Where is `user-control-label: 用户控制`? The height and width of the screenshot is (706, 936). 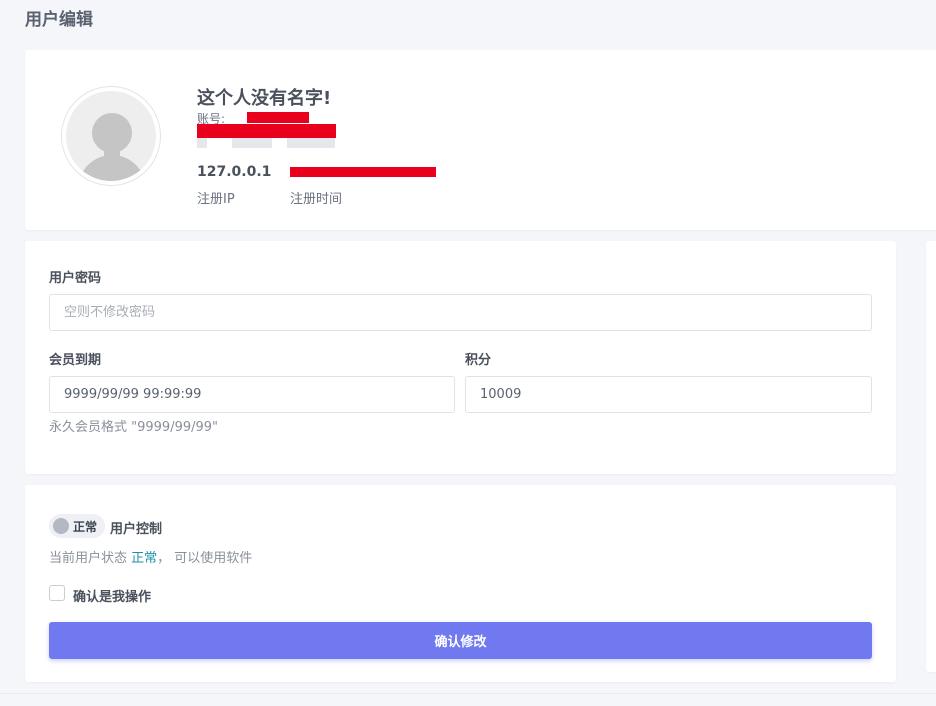
user-control-label: 用户控制 is located at coordinates (136, 529).